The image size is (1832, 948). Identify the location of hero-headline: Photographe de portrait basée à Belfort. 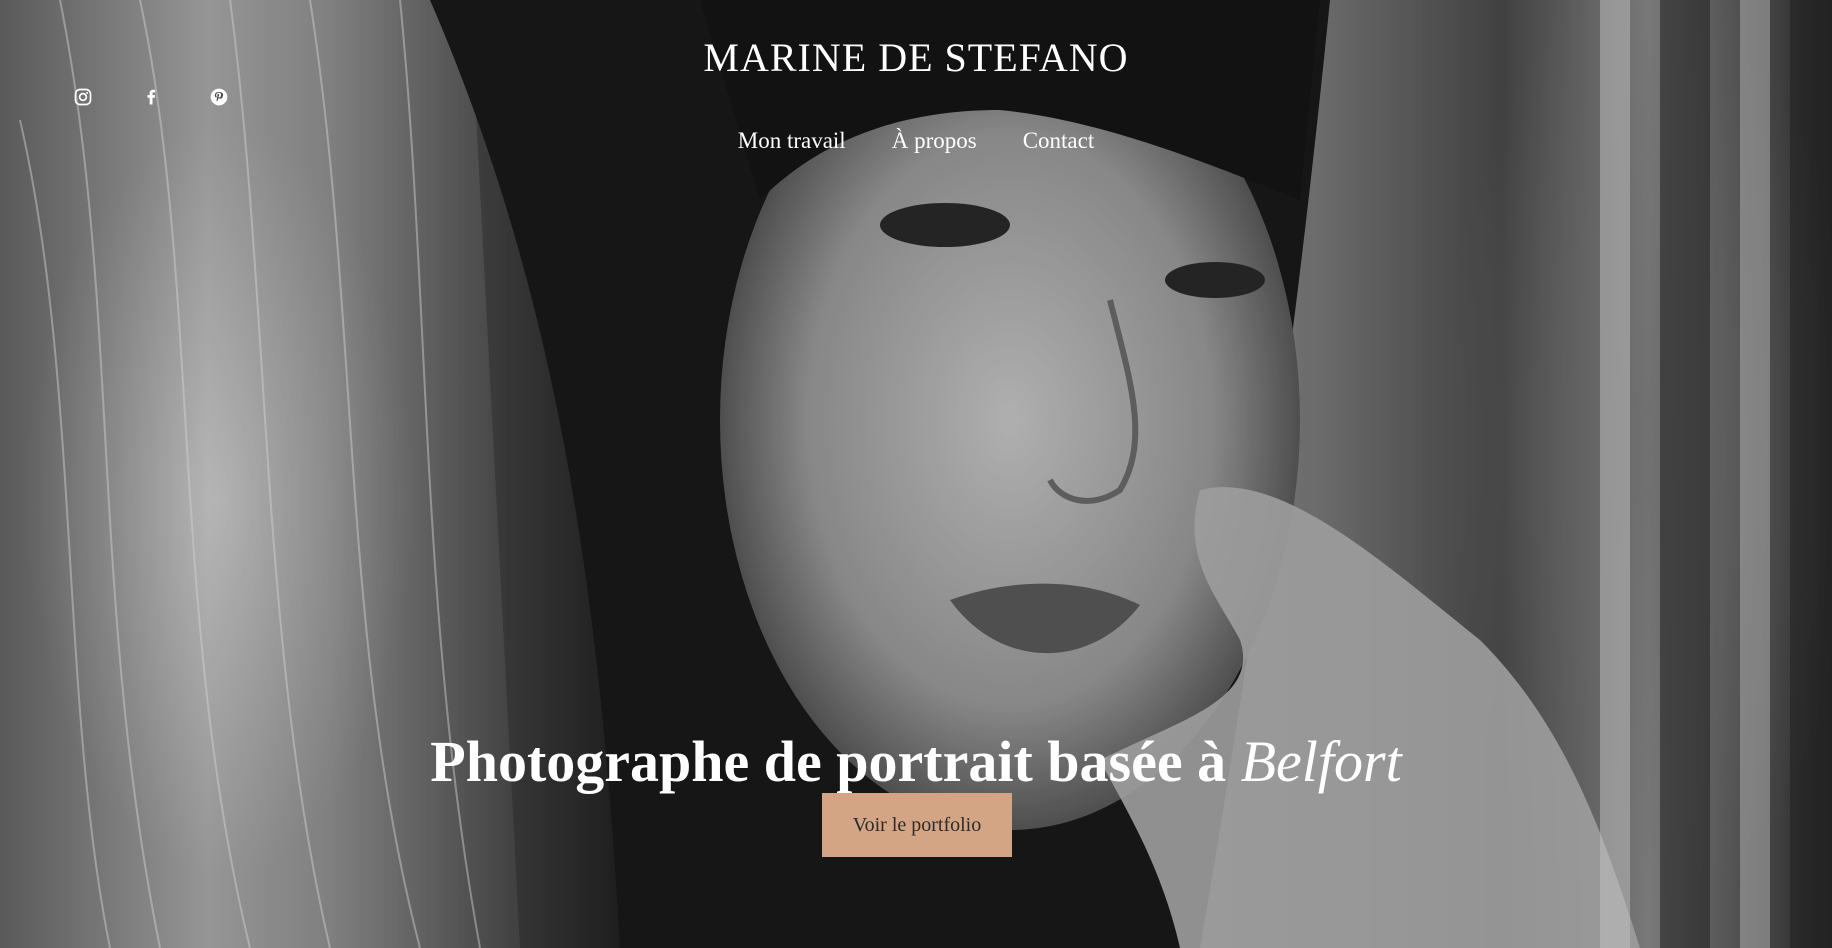
(916, 762).